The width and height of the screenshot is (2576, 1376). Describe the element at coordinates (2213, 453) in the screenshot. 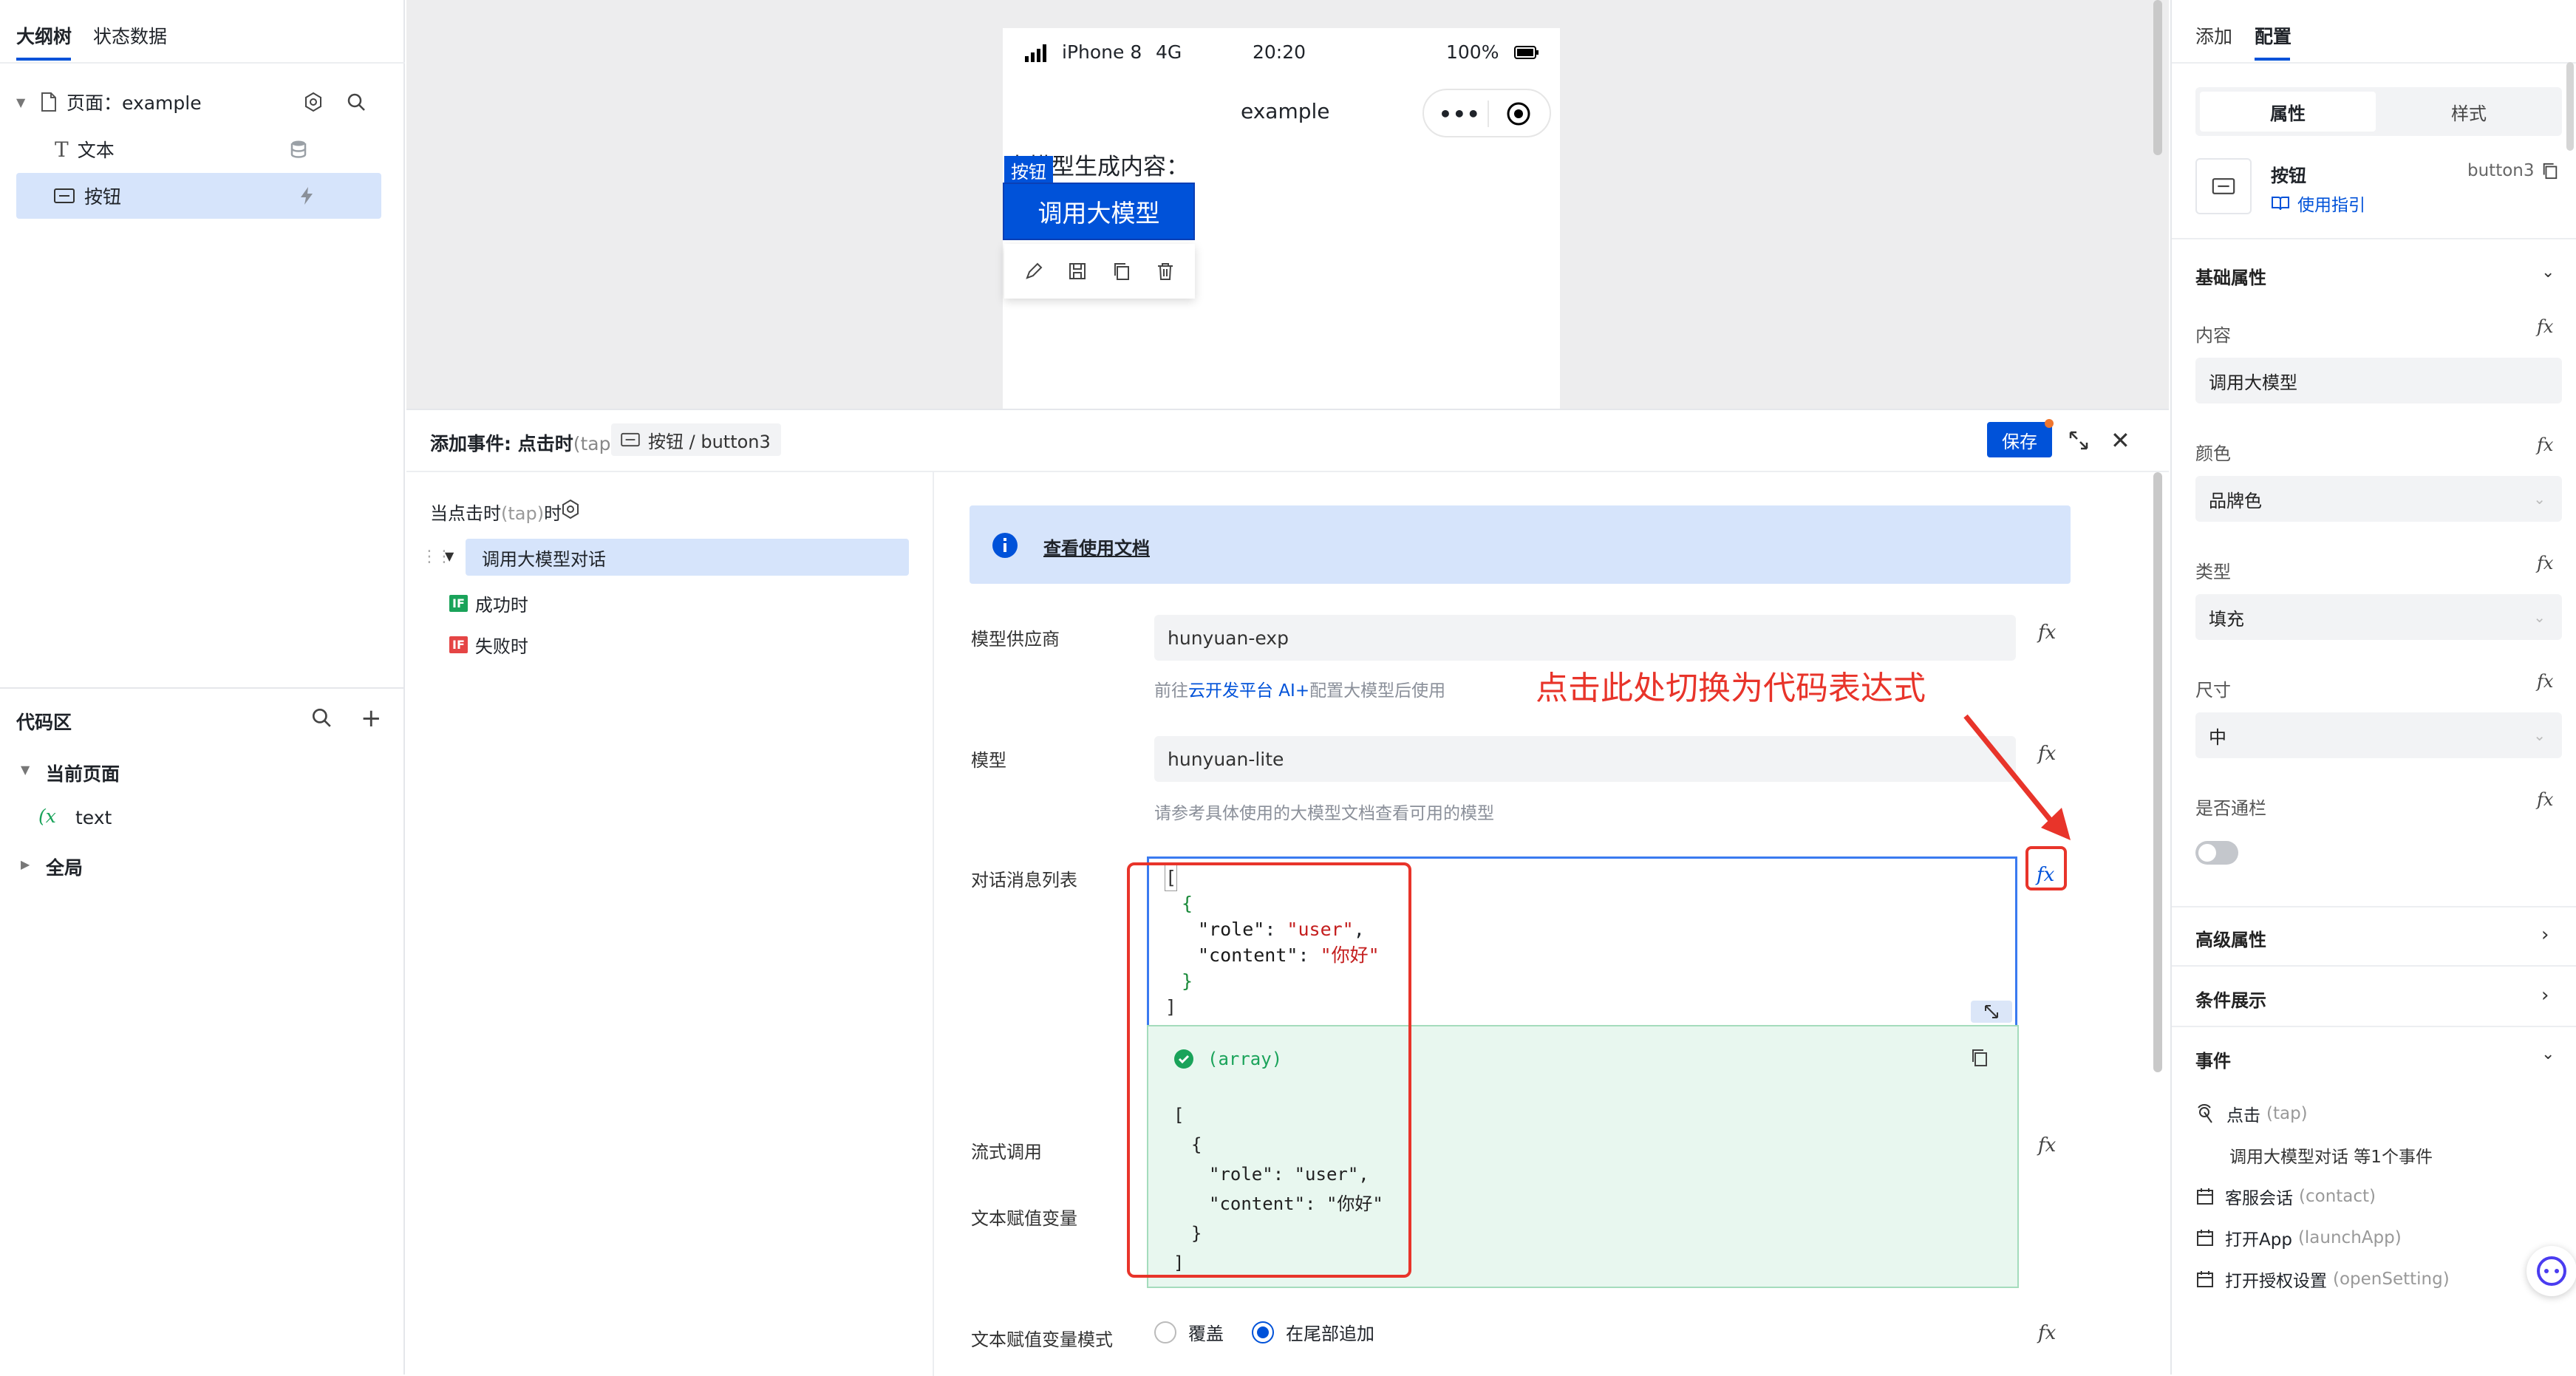

I see `prop-label: 颜色` at that location.